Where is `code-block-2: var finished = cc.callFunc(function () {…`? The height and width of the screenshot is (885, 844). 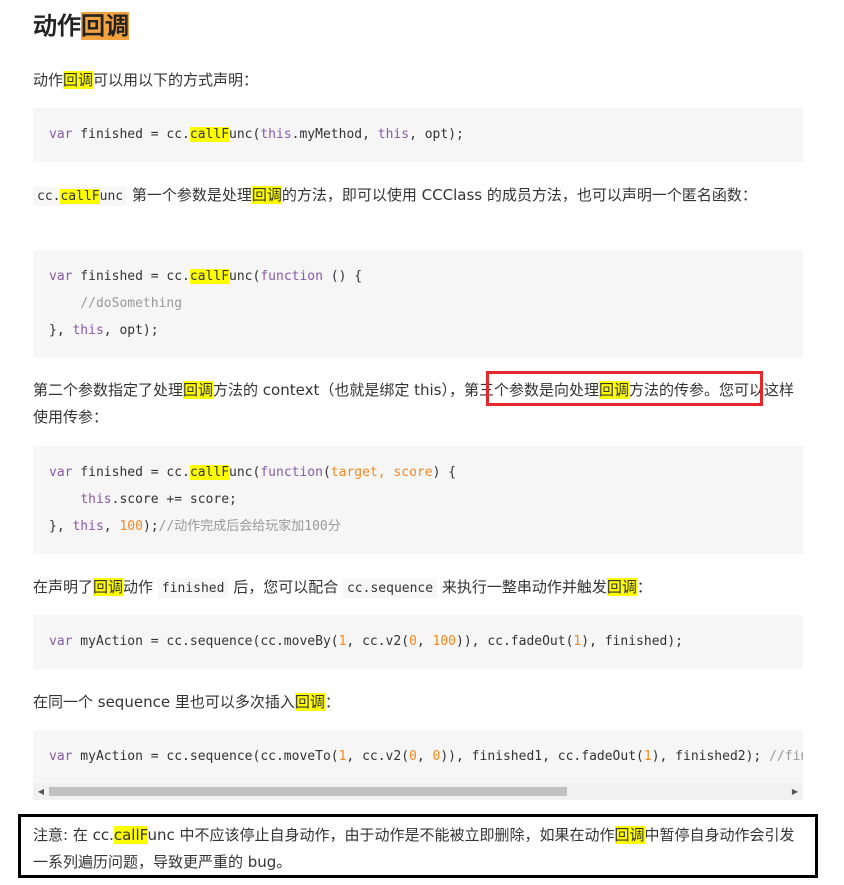 code-block-2: var finished = cc.callFunc(function () {… is located at coordinates (418, 304).